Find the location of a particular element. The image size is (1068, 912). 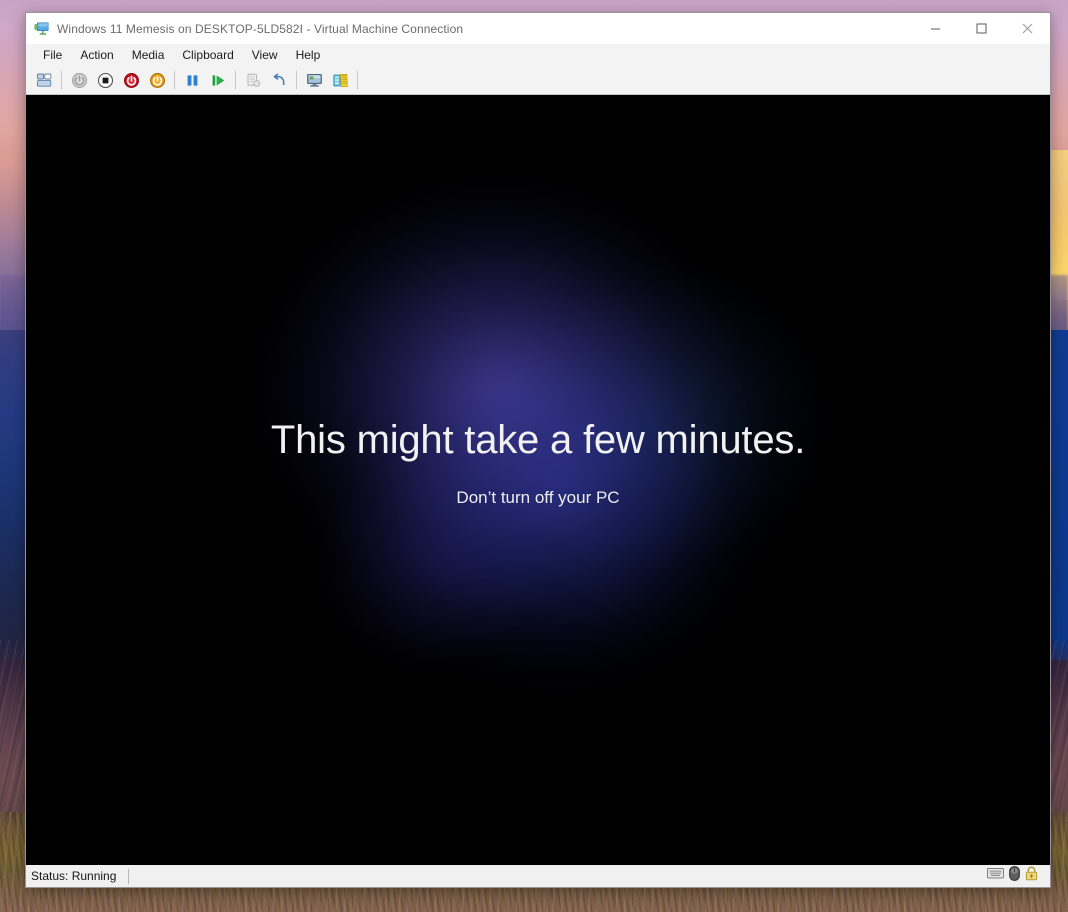

reset-icon is located at coordinates (218, 80).